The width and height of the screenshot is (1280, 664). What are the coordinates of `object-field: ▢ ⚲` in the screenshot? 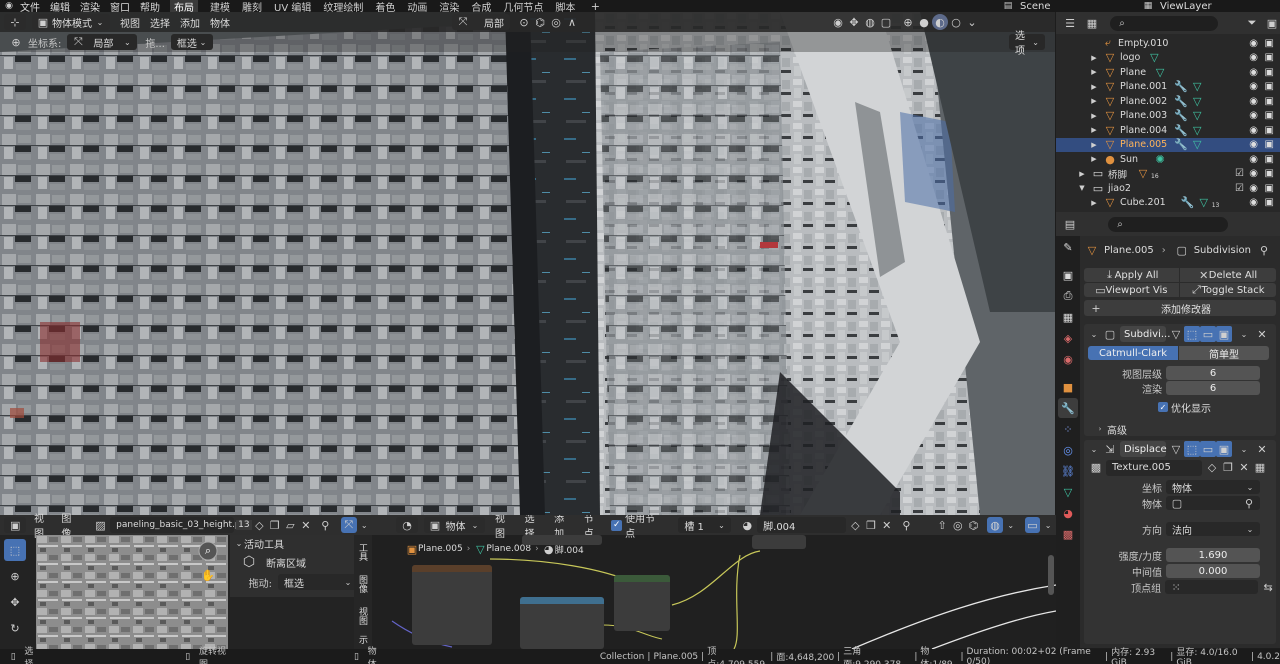 It's located at (1213, 503).